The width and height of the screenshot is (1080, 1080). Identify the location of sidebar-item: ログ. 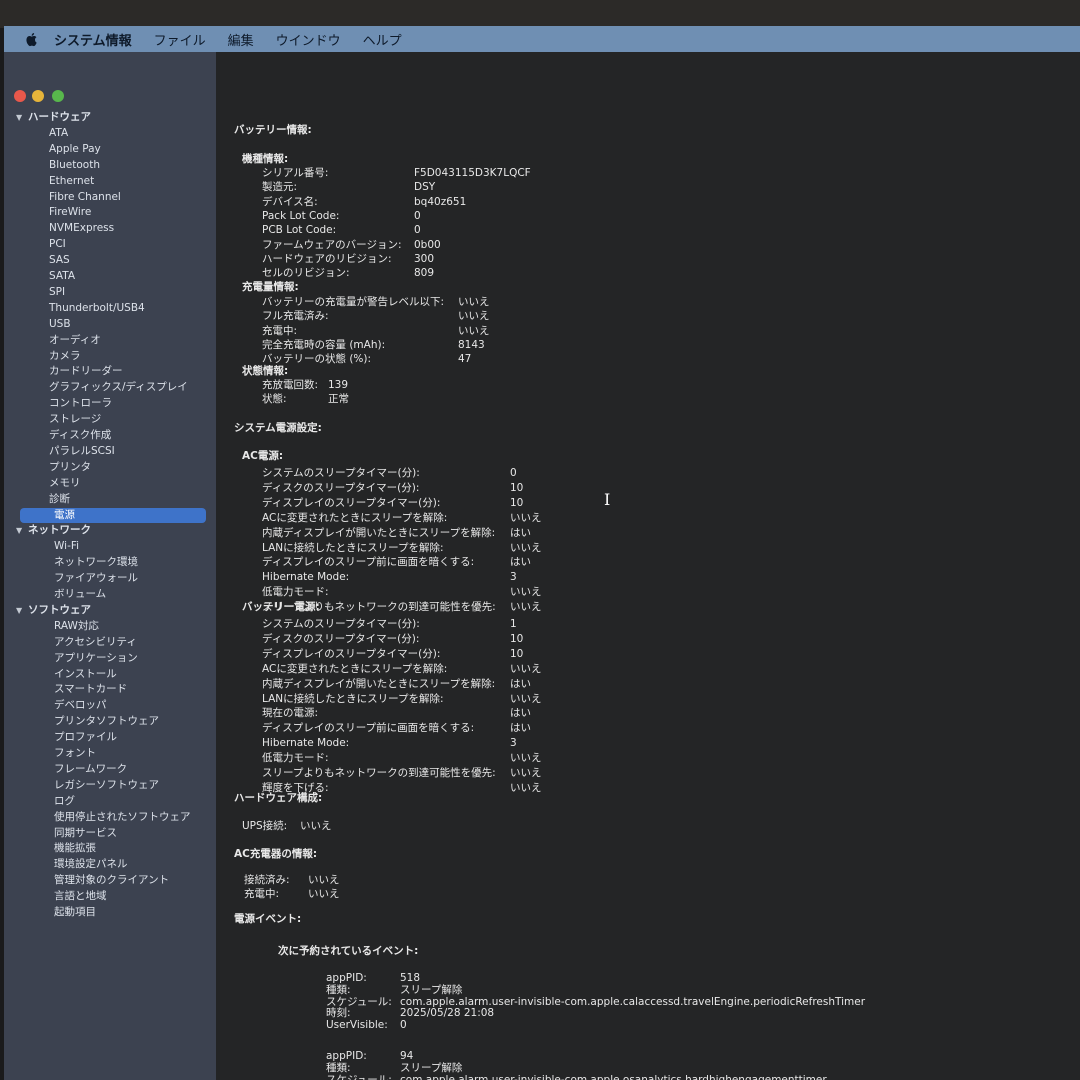
(64, 801).